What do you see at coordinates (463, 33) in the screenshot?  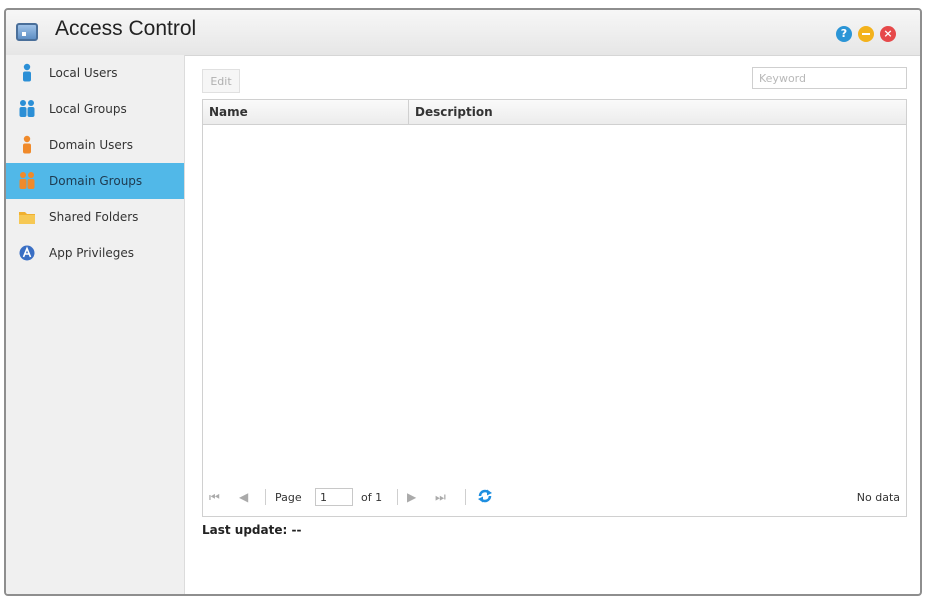 I see `title-bar: Access Control ? ×` at bounding box center [463, 33].